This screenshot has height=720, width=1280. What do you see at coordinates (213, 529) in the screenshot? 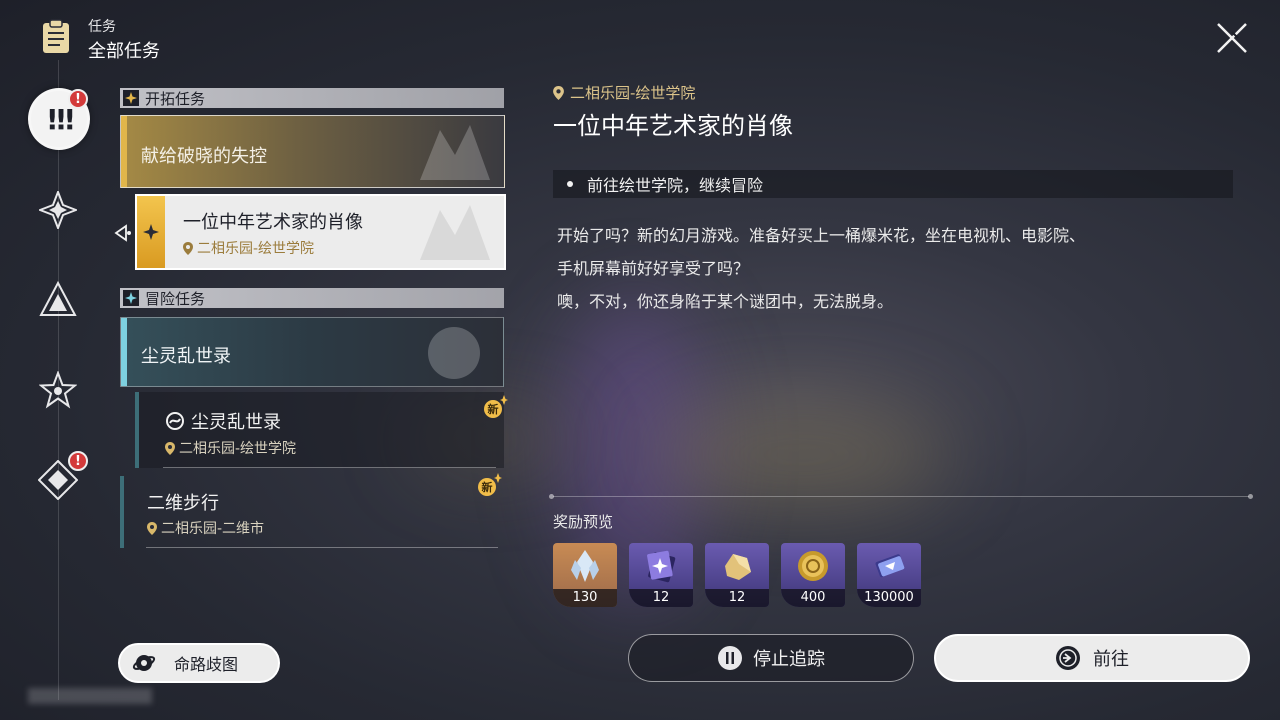
I see `location-text: 二相乐园-二维市` at bounding box center [213, 529].